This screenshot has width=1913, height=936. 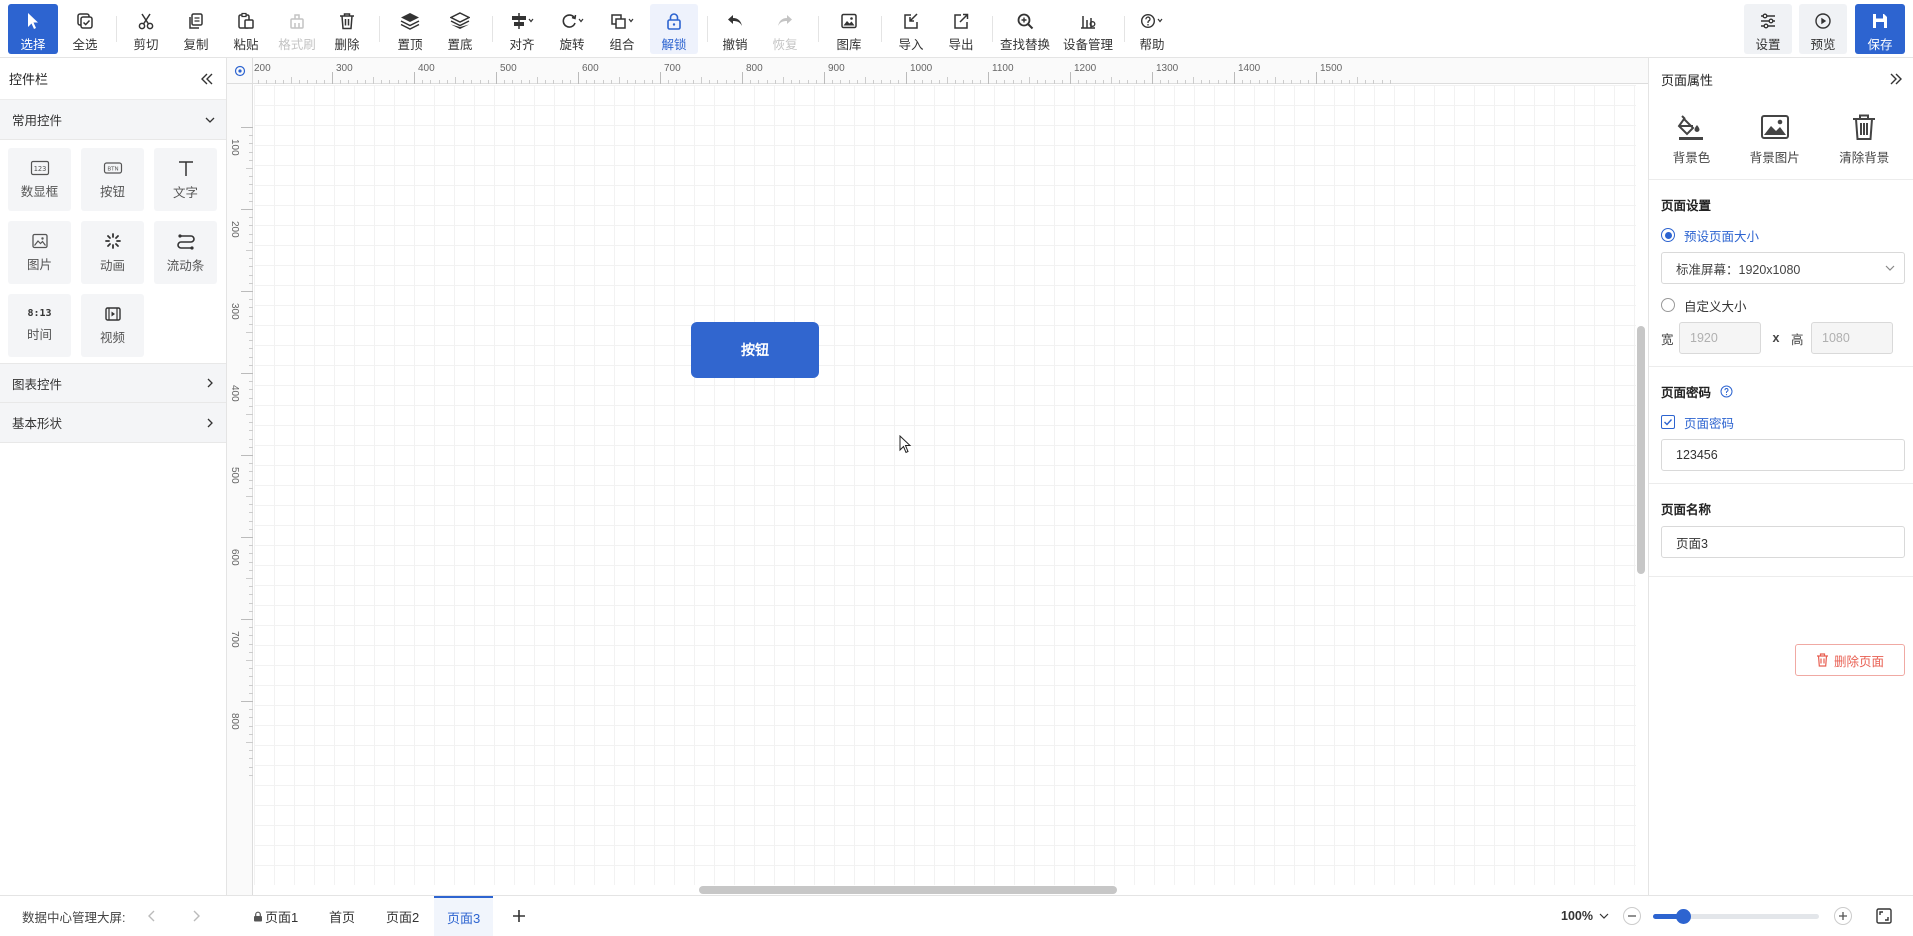 I want to click on horizontal-scrollbar, so click(x=908, y=890).